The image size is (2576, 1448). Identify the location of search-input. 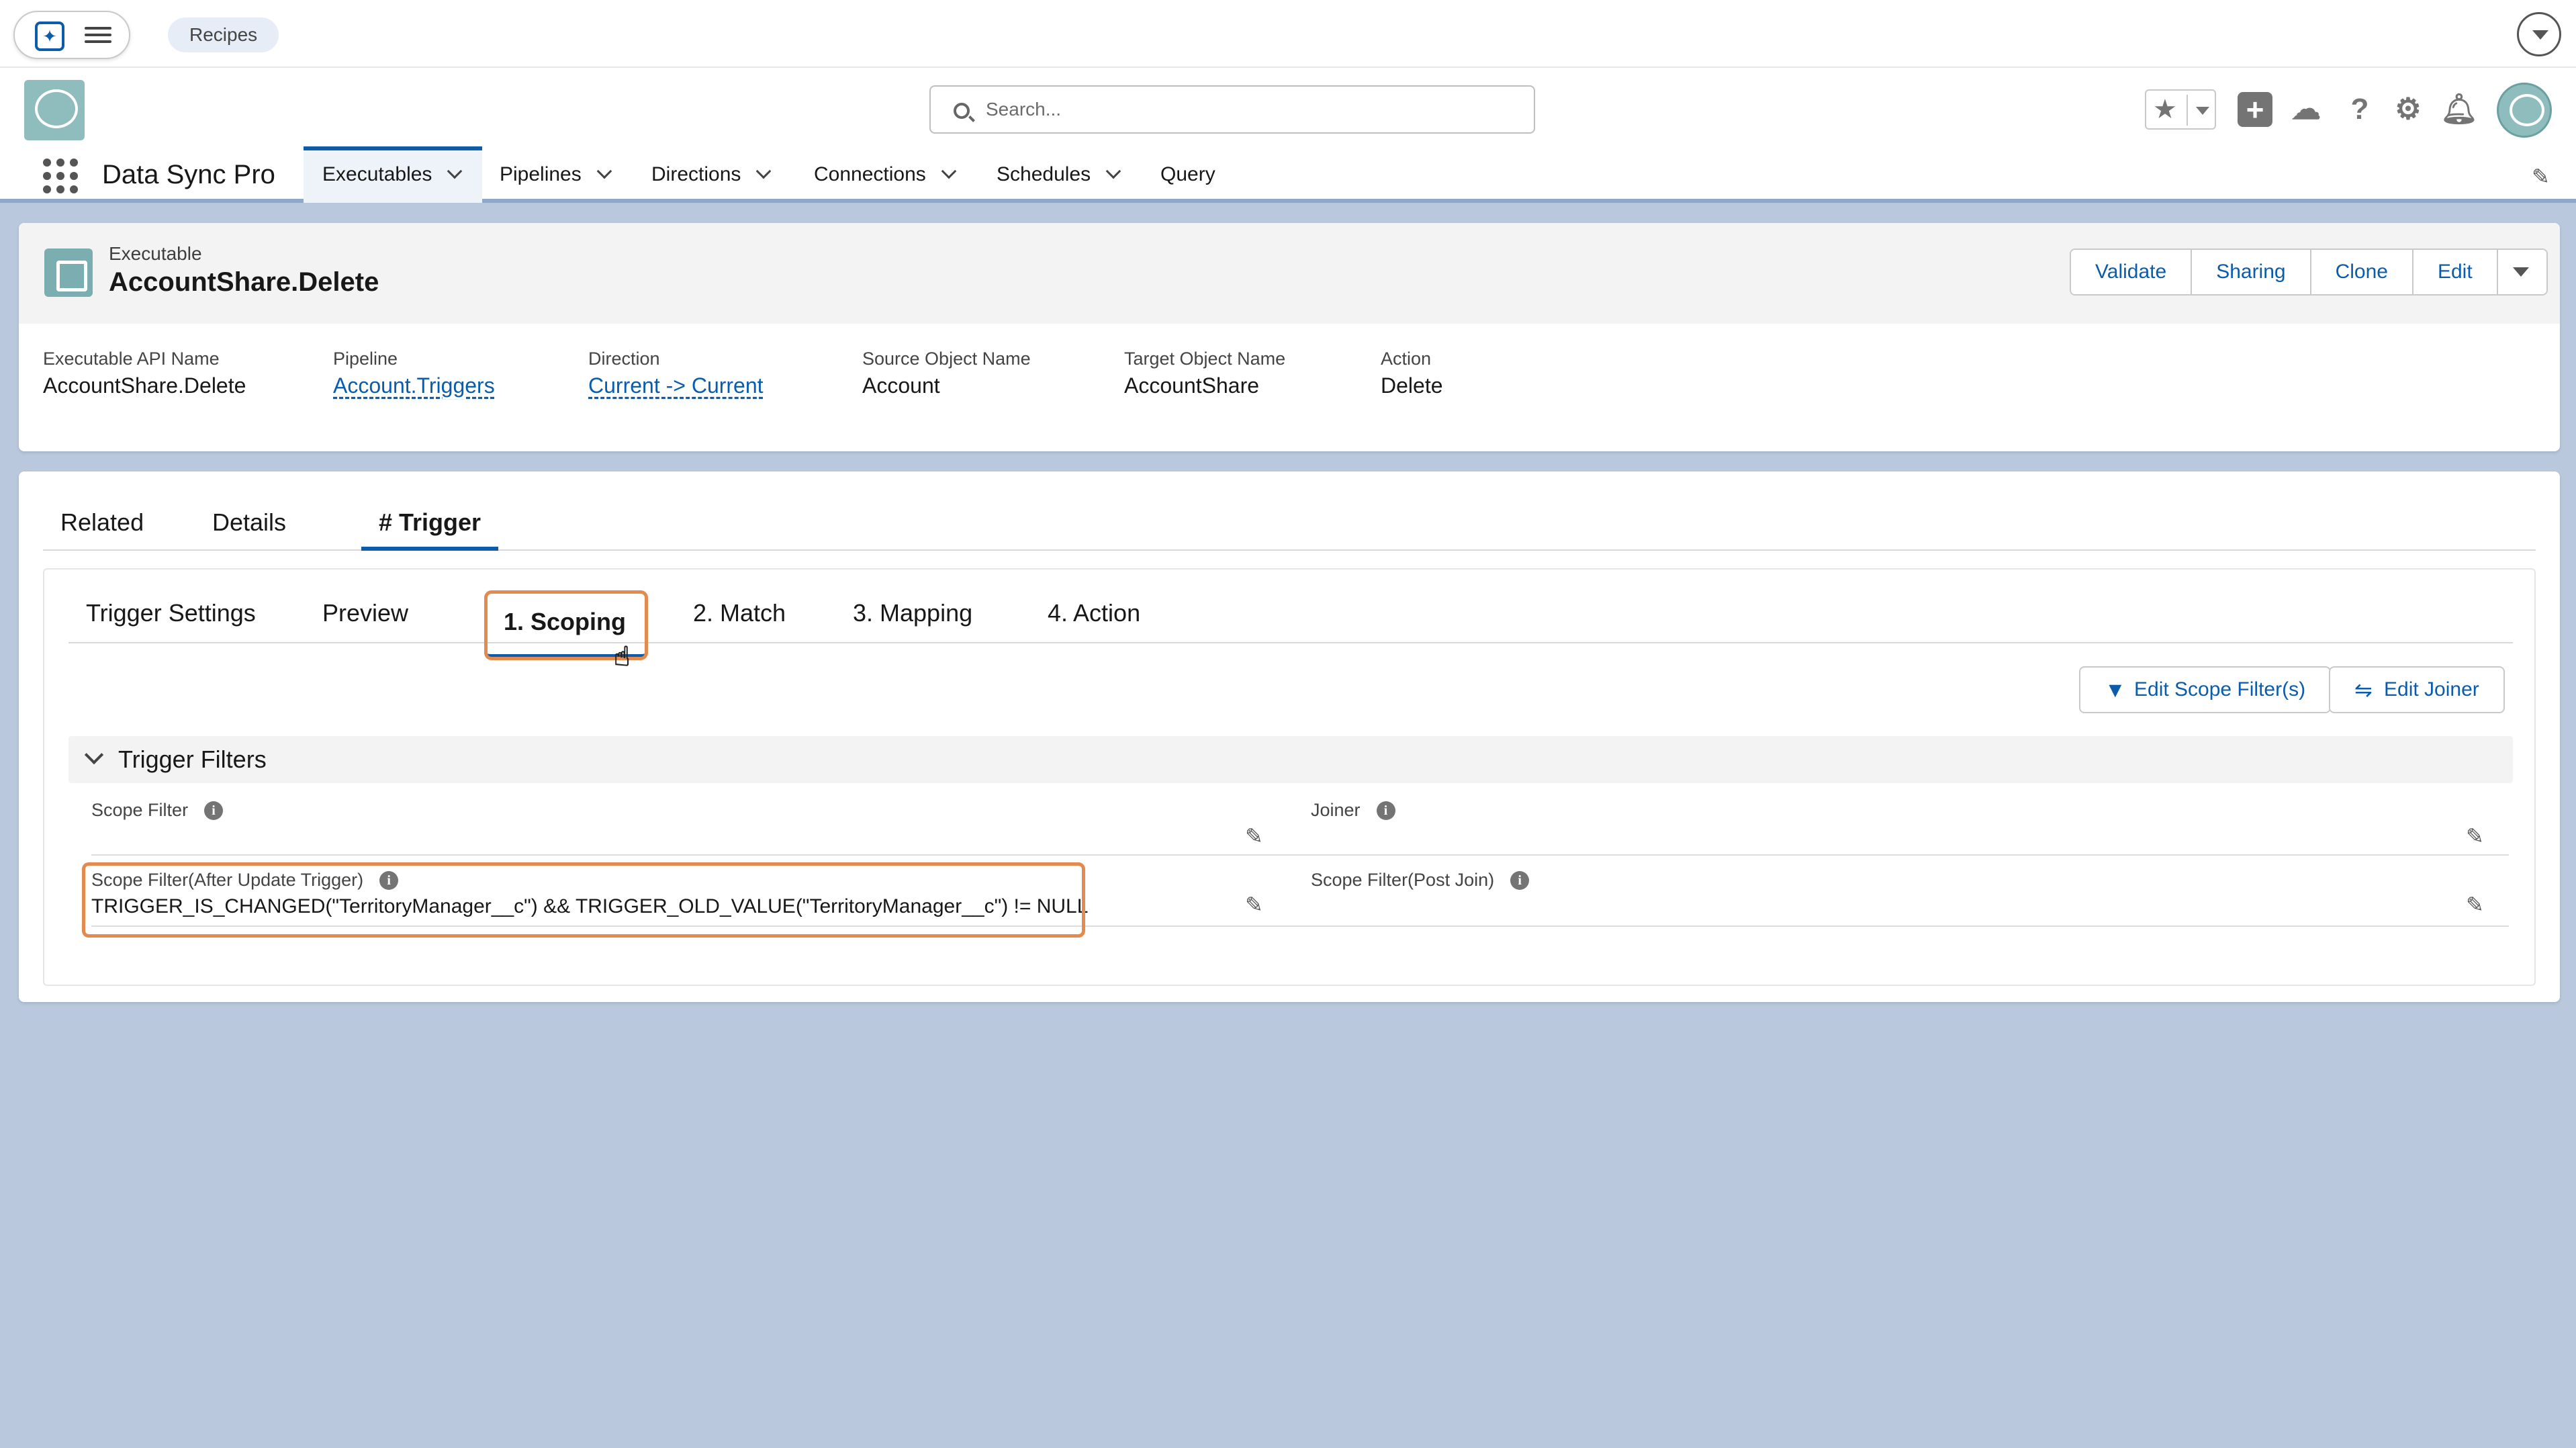
(1248, 110).